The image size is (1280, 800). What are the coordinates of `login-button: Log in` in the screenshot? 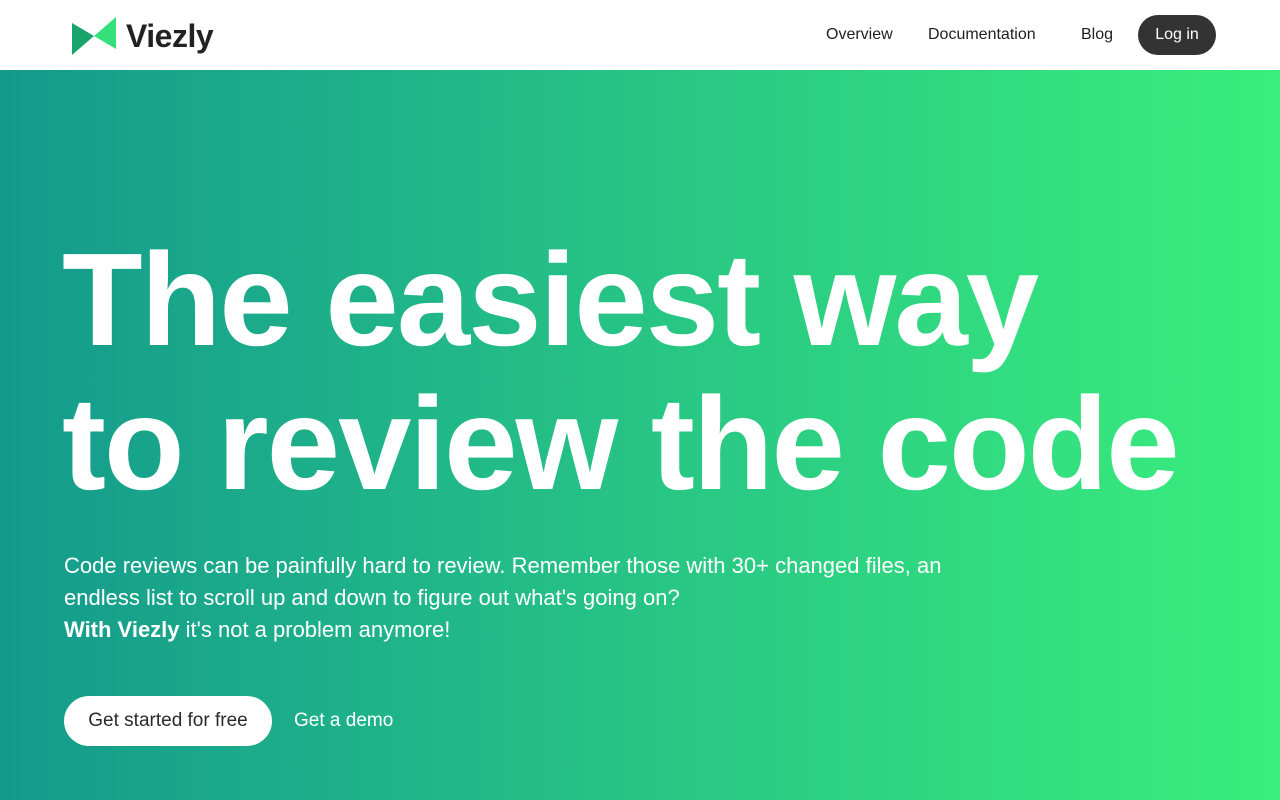 It's located at (1177, 35).